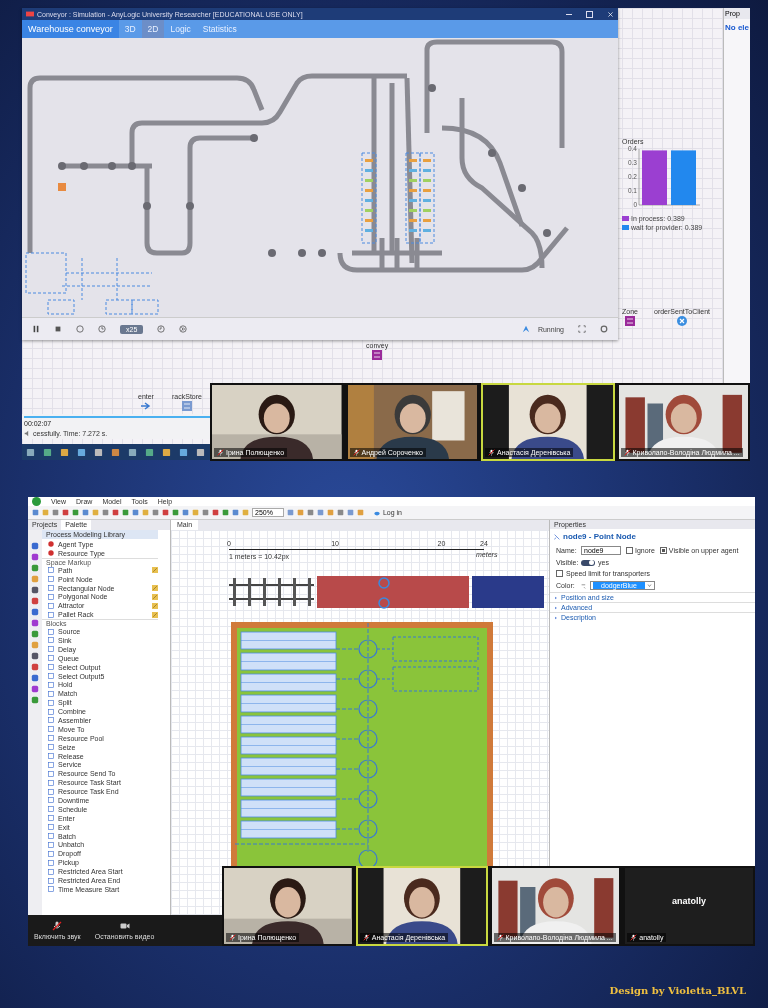 The image size is (768, 1008). What do you see at coordinates (677, 990) in the screenshot?
I see `credit-text: Design by Violetta_BLVL` at bounding box center [677, 990].